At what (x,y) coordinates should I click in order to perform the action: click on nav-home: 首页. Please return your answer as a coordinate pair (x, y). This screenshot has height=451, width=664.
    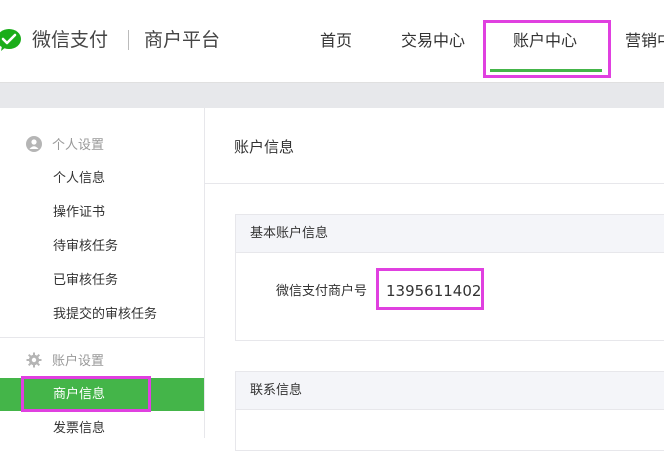
    Looking at the image, I should click on (336, 41).